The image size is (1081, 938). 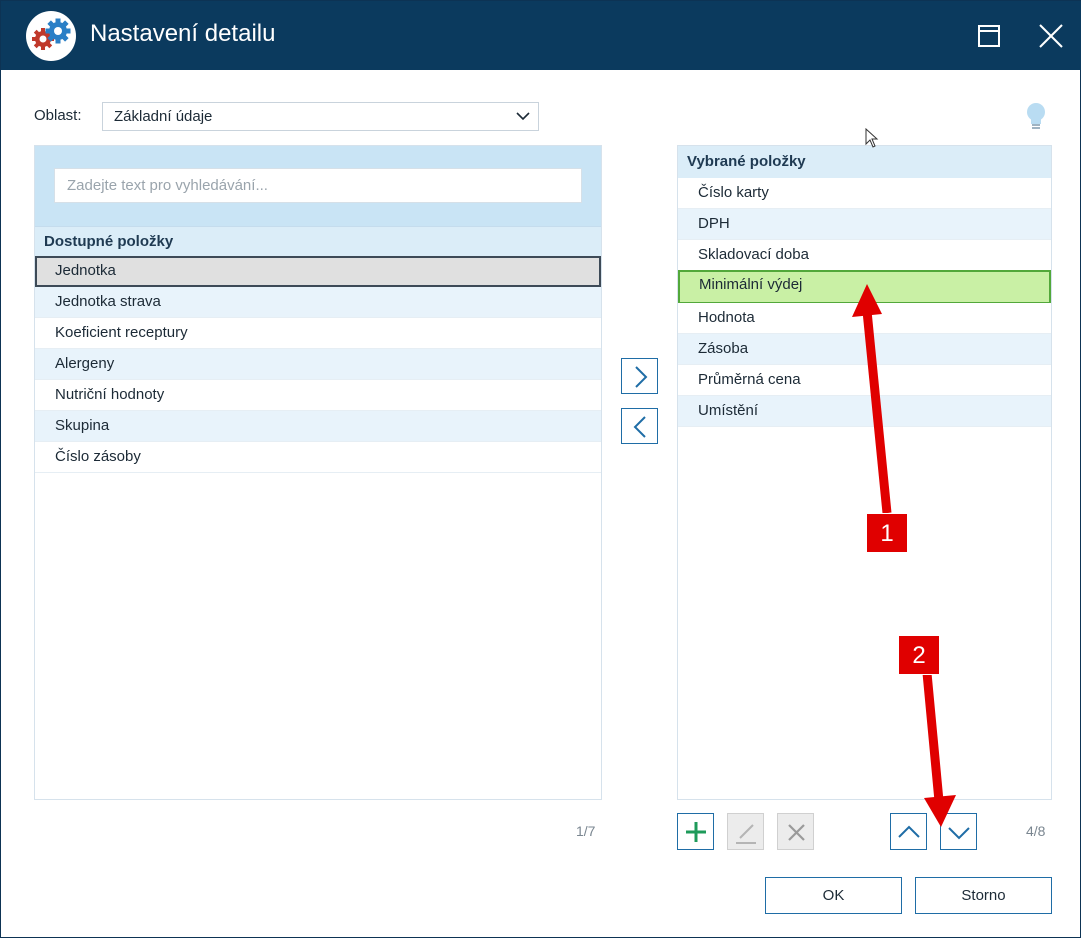 I want to click on list-item: Skladovací doba, so click(x=864, y=255).